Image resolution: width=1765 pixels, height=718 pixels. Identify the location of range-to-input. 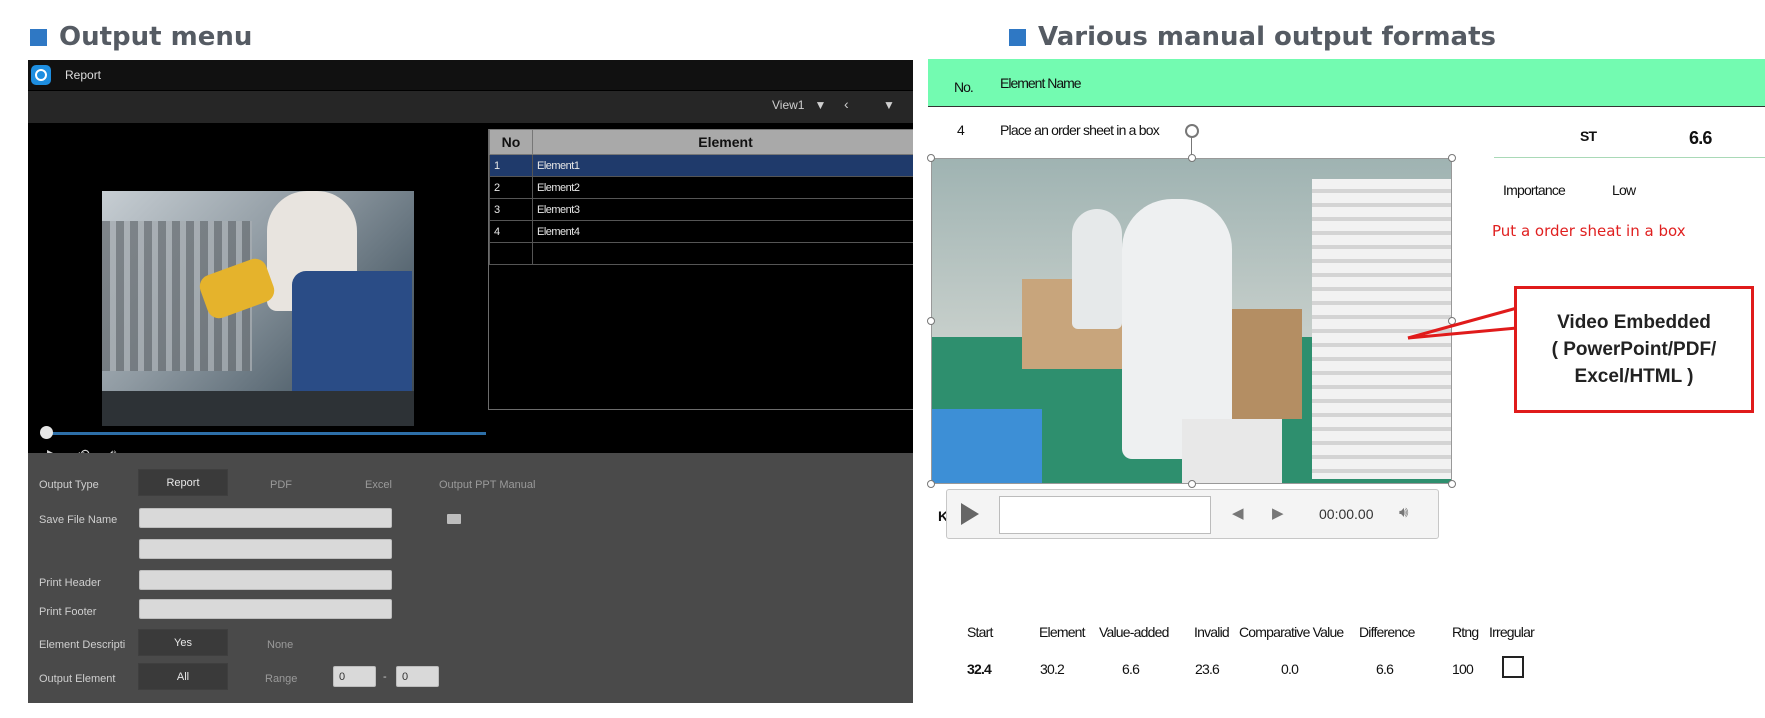
(417, 676).